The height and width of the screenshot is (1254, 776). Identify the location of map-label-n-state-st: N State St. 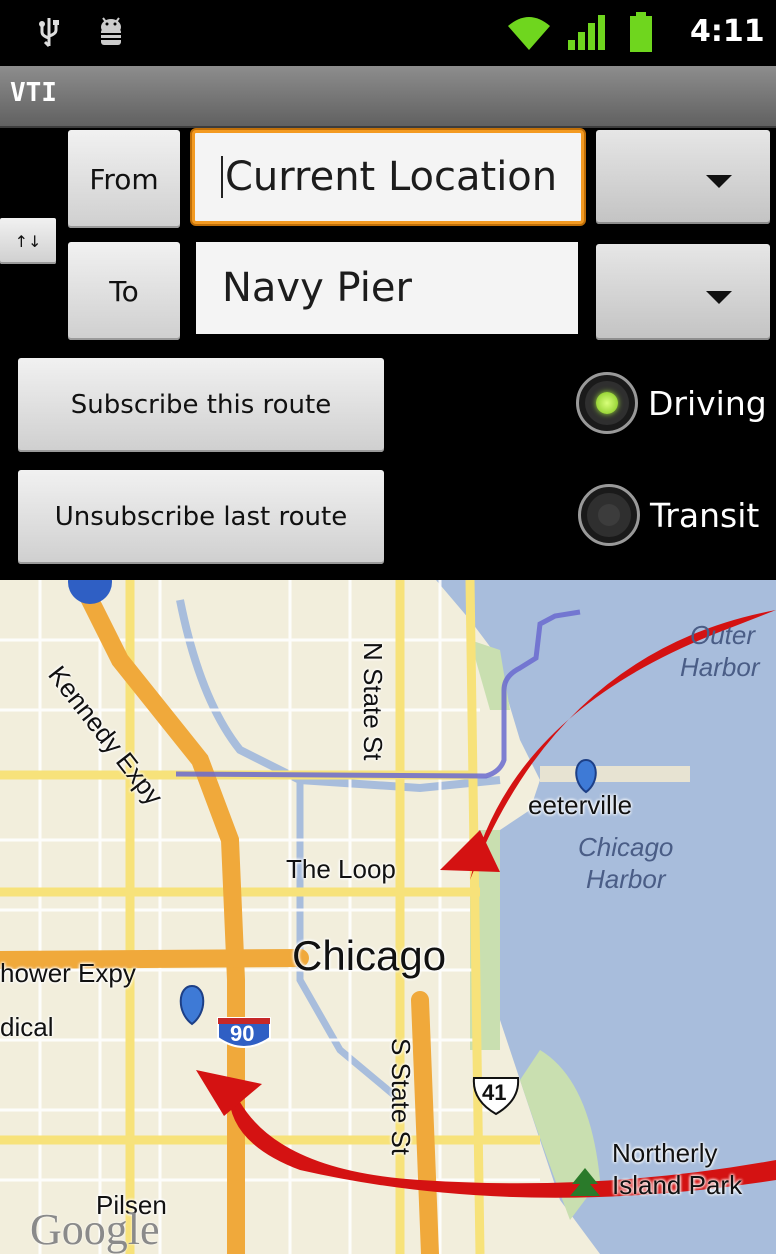
(373, 701).